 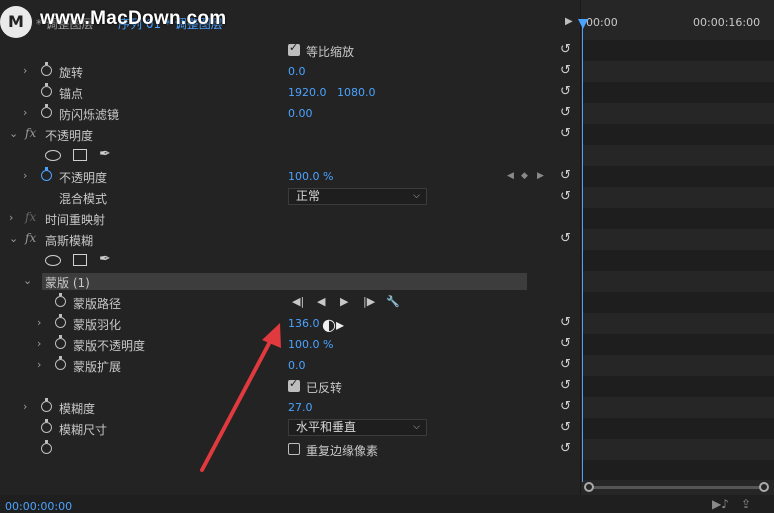 I want to click on timeline-row, so click(x=678, y=302).